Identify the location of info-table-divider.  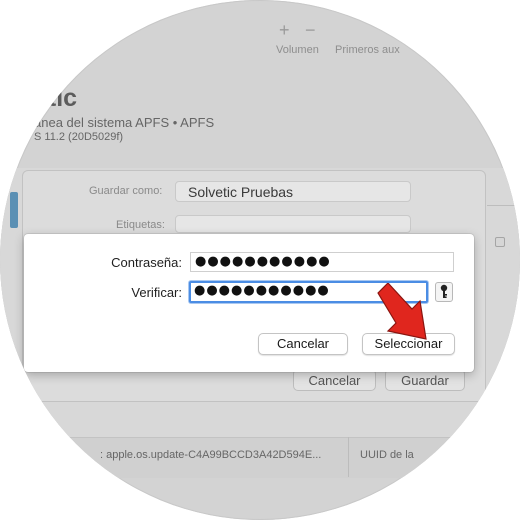
(348, 457).